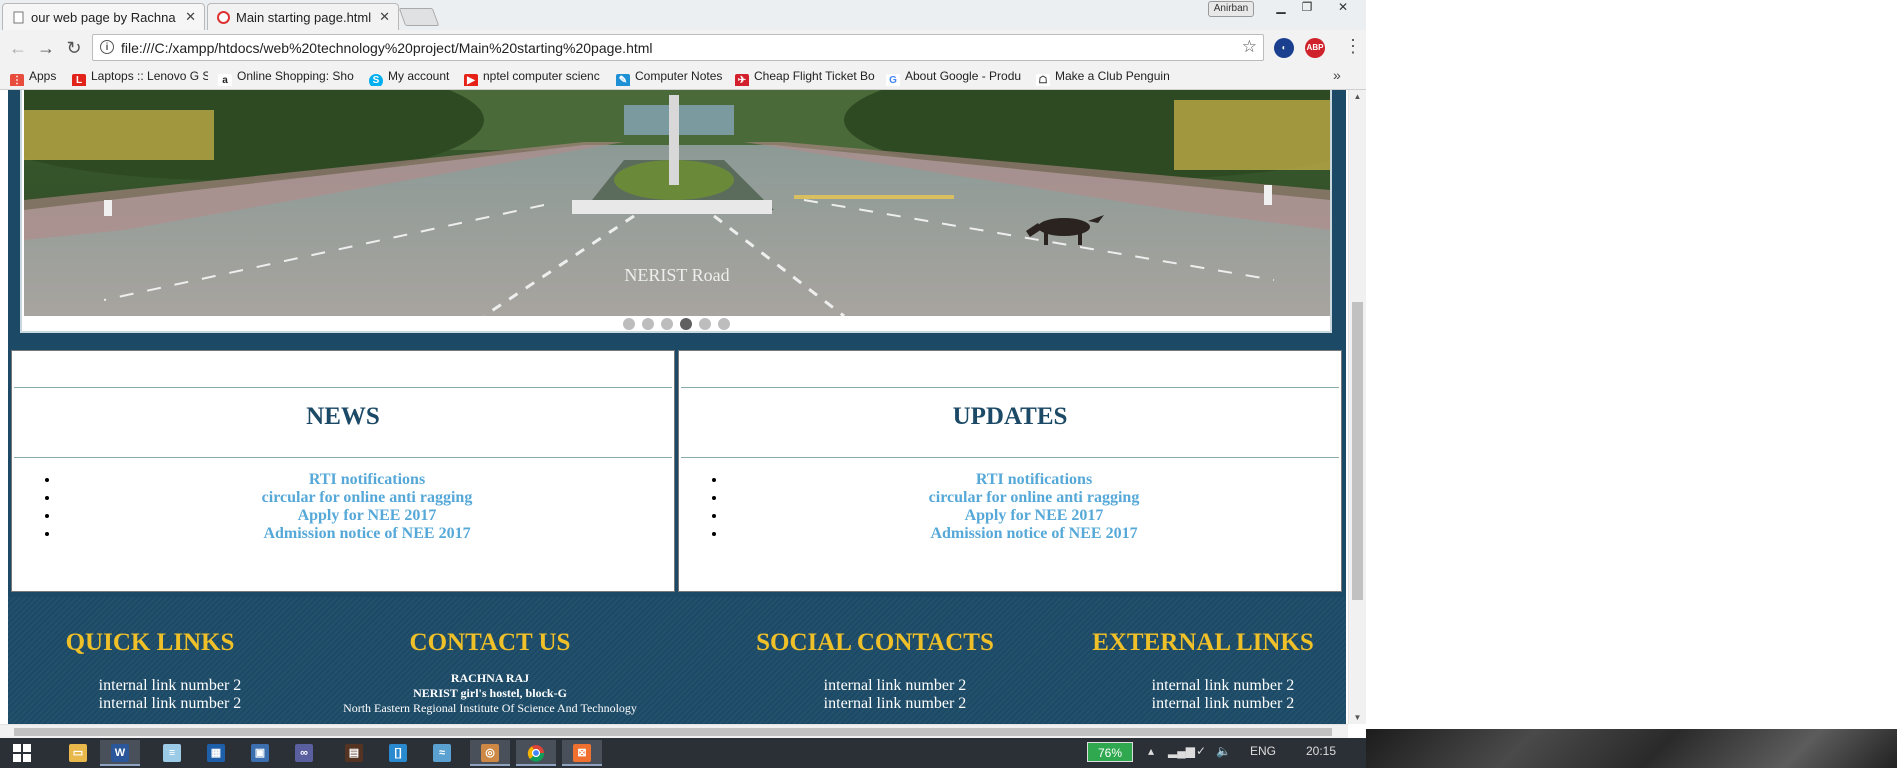 This screenshot has height=768, width=1897. What do you see at coordinates (1315, 48) in the screenshot?
I see `adblock-plus-icon: ABP` at bounding box center [1315, 48].